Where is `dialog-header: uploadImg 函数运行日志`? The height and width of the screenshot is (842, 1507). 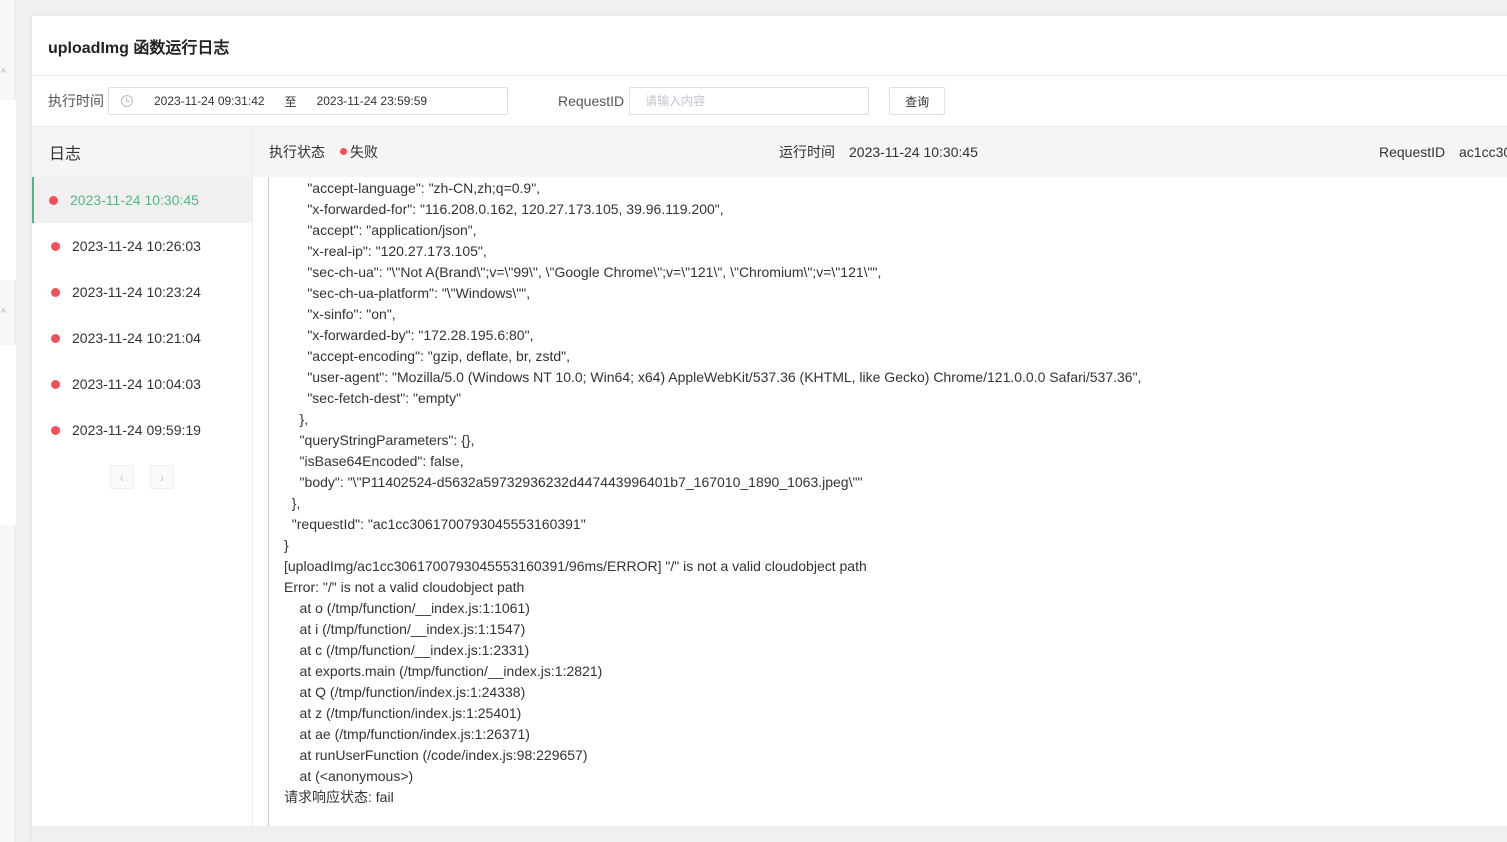
dialog-header: uploadImg 函数运行日志 is located at coordinates (769, 46).